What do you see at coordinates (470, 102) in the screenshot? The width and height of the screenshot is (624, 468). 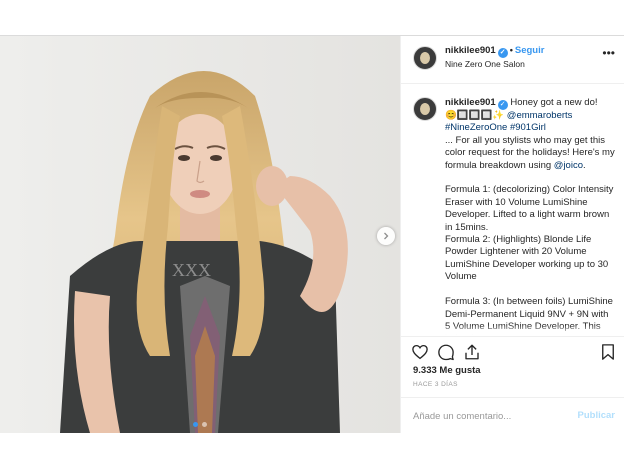 I see `caption-username: nikkilee901` at bounding box center [470, 102].